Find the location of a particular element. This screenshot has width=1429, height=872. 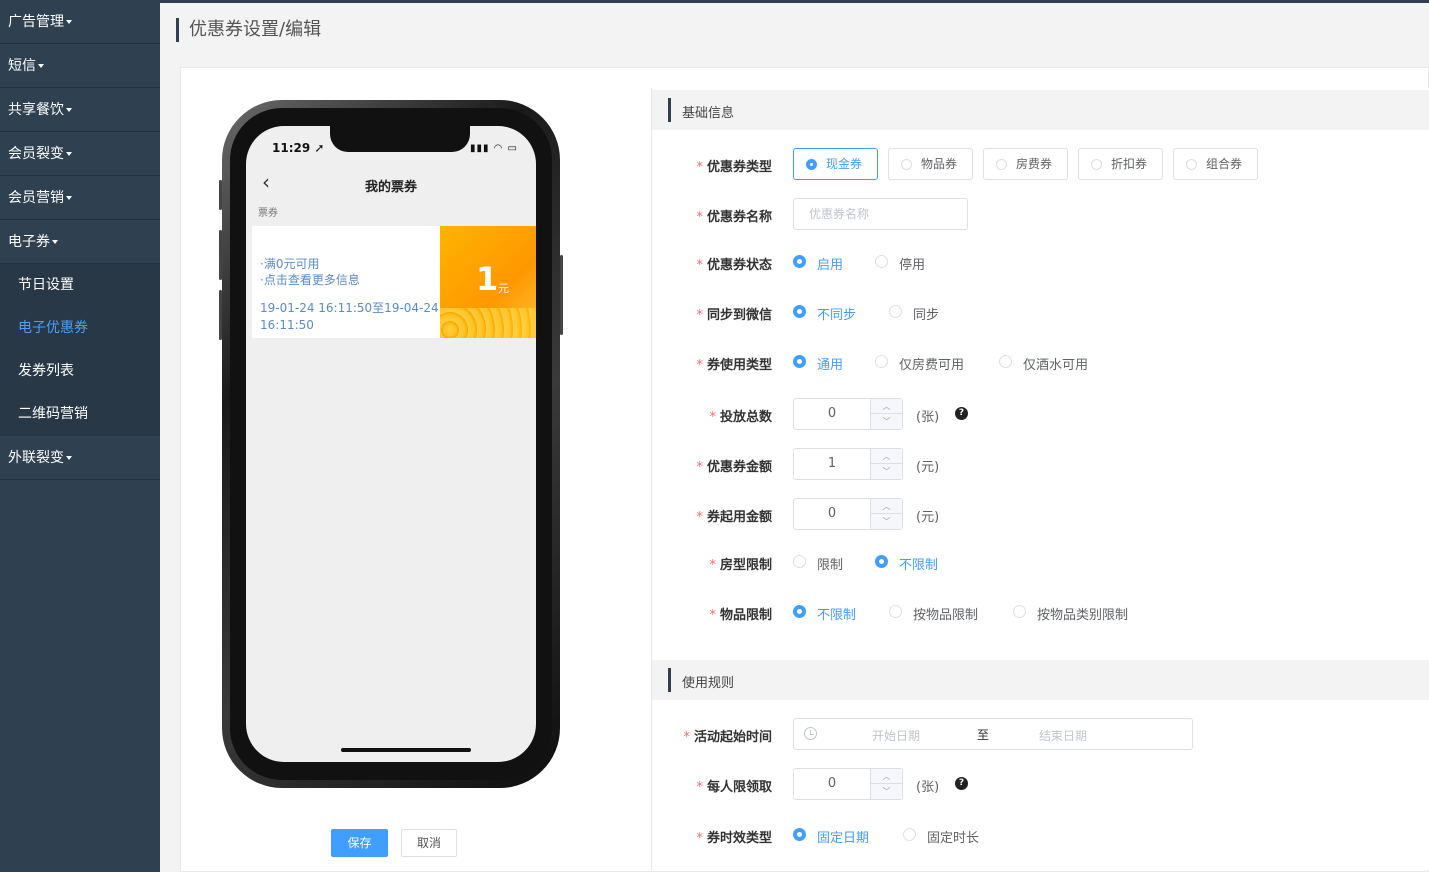

range-separator: 至 is located at coordinates (983, 735).